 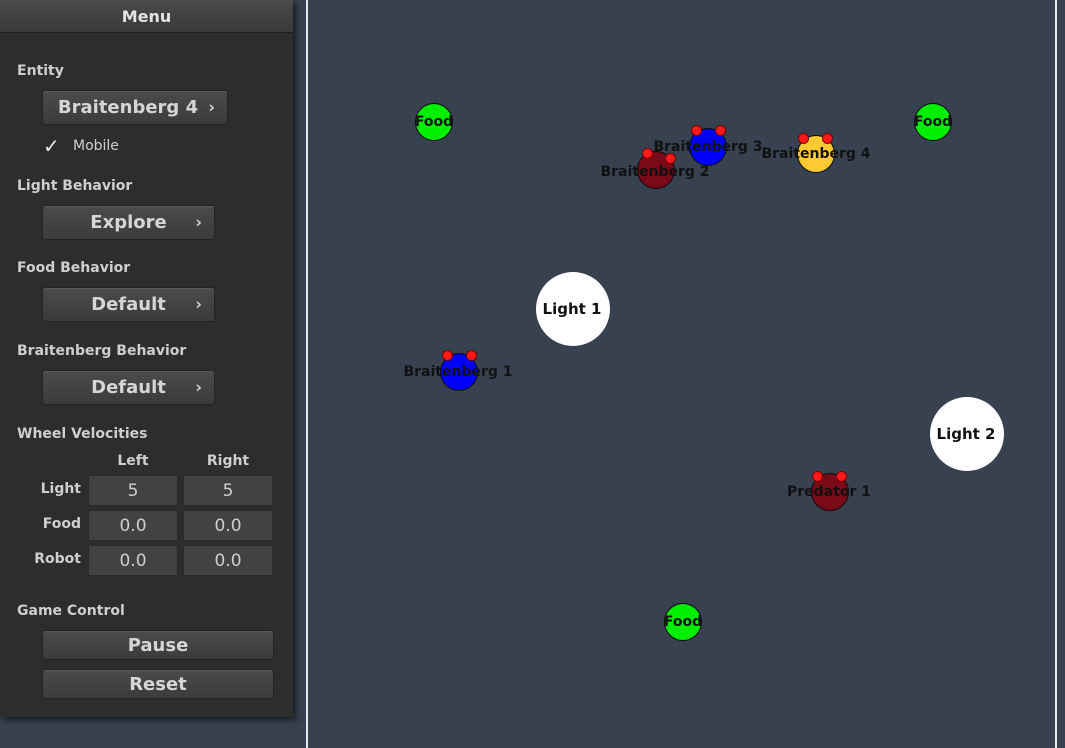 What do you see at coordinates (71, 611) in the screenshot?
I see `game-control-label: Game Control` at bounding box center [71, 611].